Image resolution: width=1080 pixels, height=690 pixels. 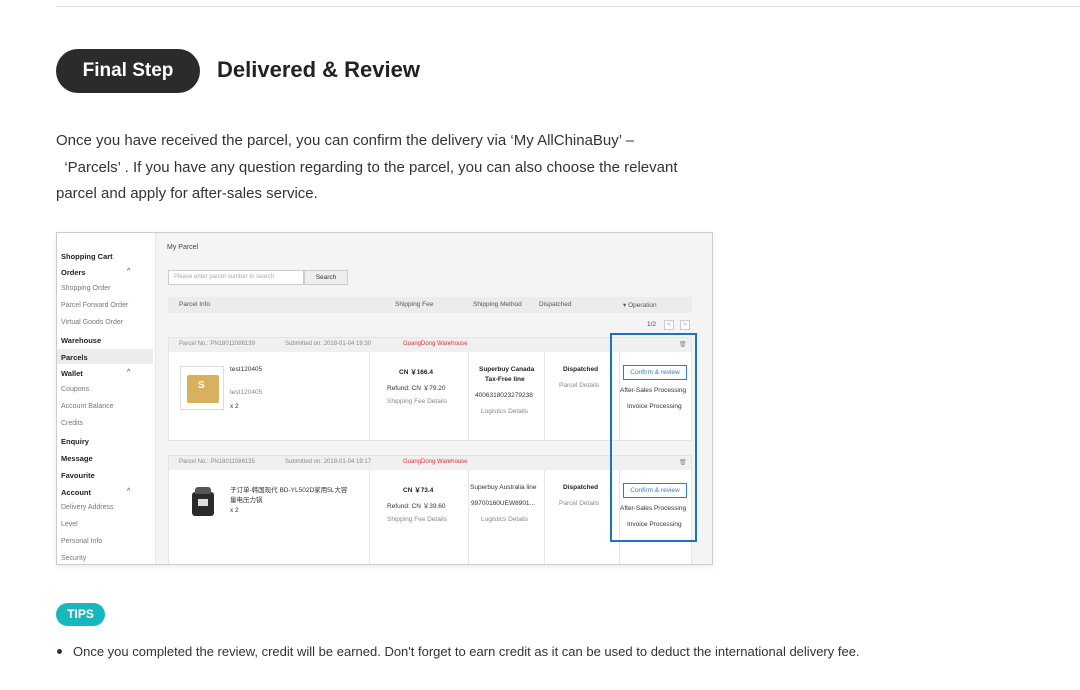 What do you see at coordinates (87, 507) in the screenshot?
I see `sidebar-item-delivery-address: Delivery Address` at bounding box center [87, 507].